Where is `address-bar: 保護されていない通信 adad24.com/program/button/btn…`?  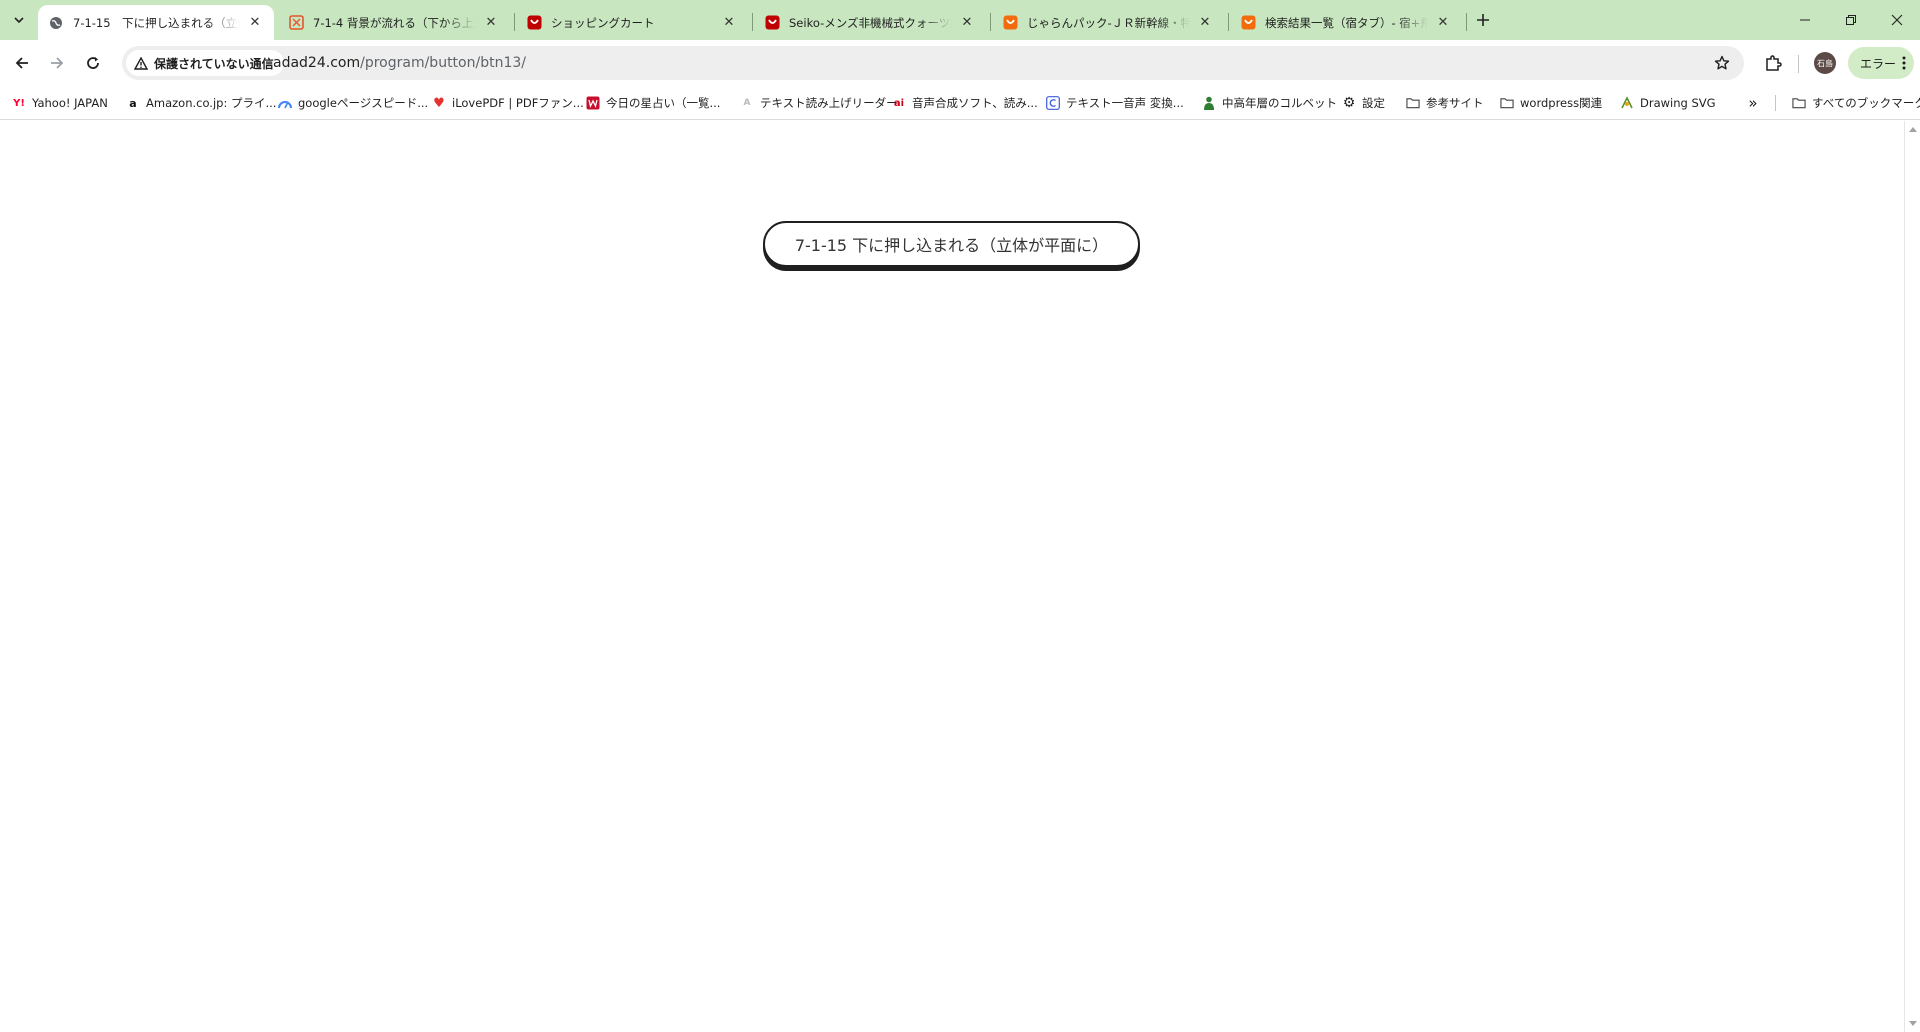
address-bar: 保護されていない通信 adad24.com/program/button/btn… is located at coordinates (933, 63).